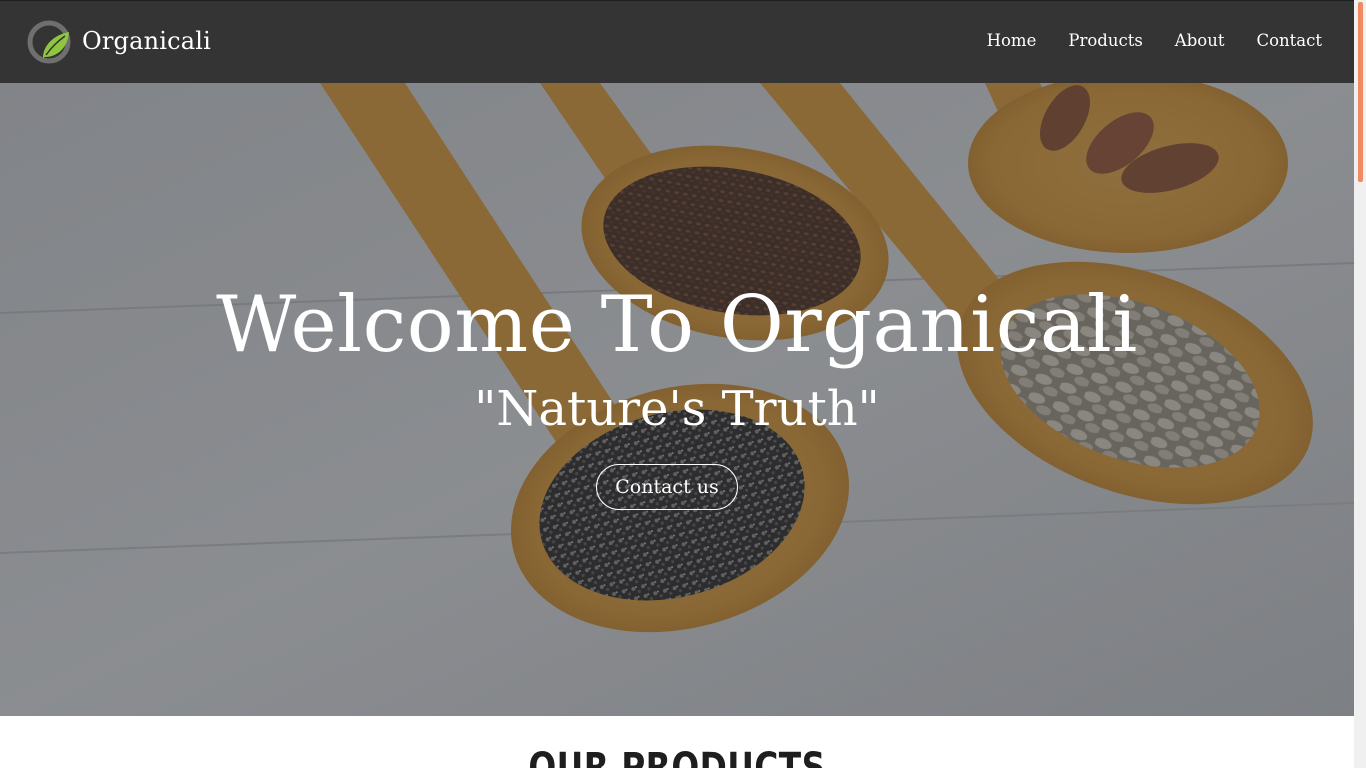 This screenshot has height=768, width=1366. I want to click on nav-link-contact: Contact, so click(1289, 40).